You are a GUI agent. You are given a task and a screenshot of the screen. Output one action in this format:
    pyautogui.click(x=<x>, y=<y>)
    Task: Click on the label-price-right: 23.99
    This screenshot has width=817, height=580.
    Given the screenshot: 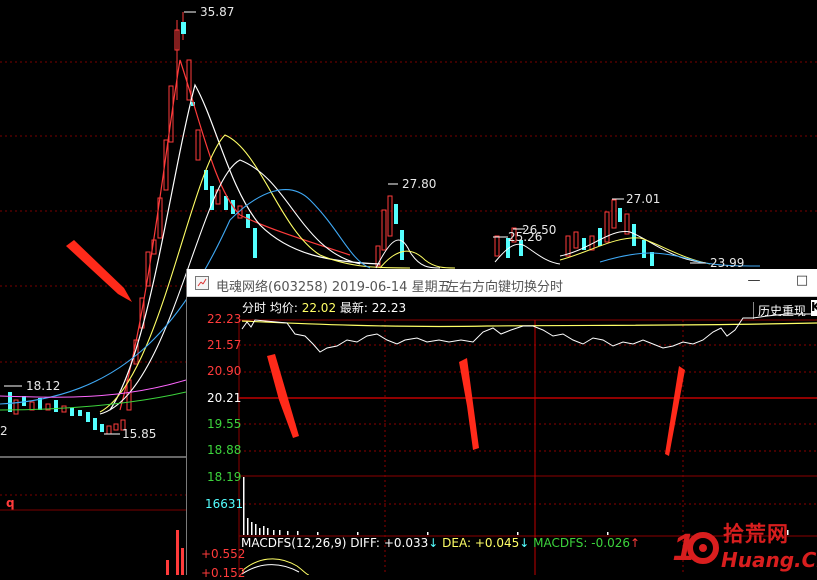 What is the action you would take?
    pyautogui.click(x=727, y=263)
    